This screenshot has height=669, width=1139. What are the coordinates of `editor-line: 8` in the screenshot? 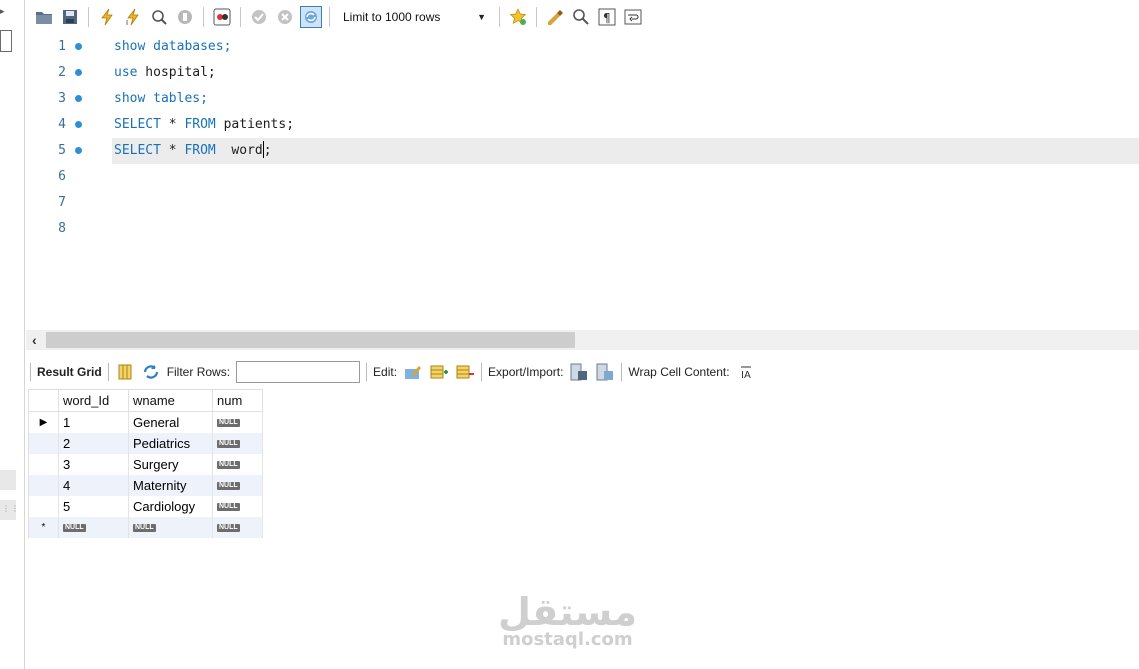 It's located at (582, 229).